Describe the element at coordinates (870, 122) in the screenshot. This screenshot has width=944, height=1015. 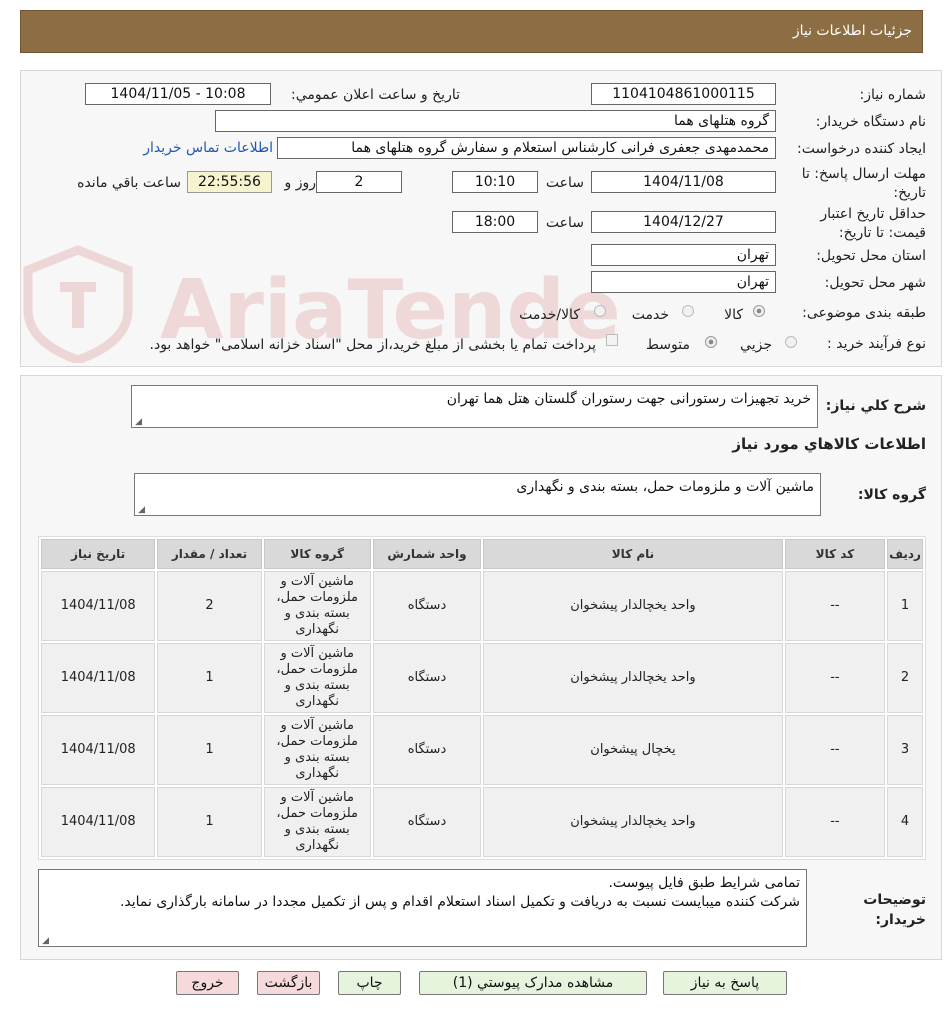
I see `buyer-org-label: نام دستگاه خريدار:` at that location.